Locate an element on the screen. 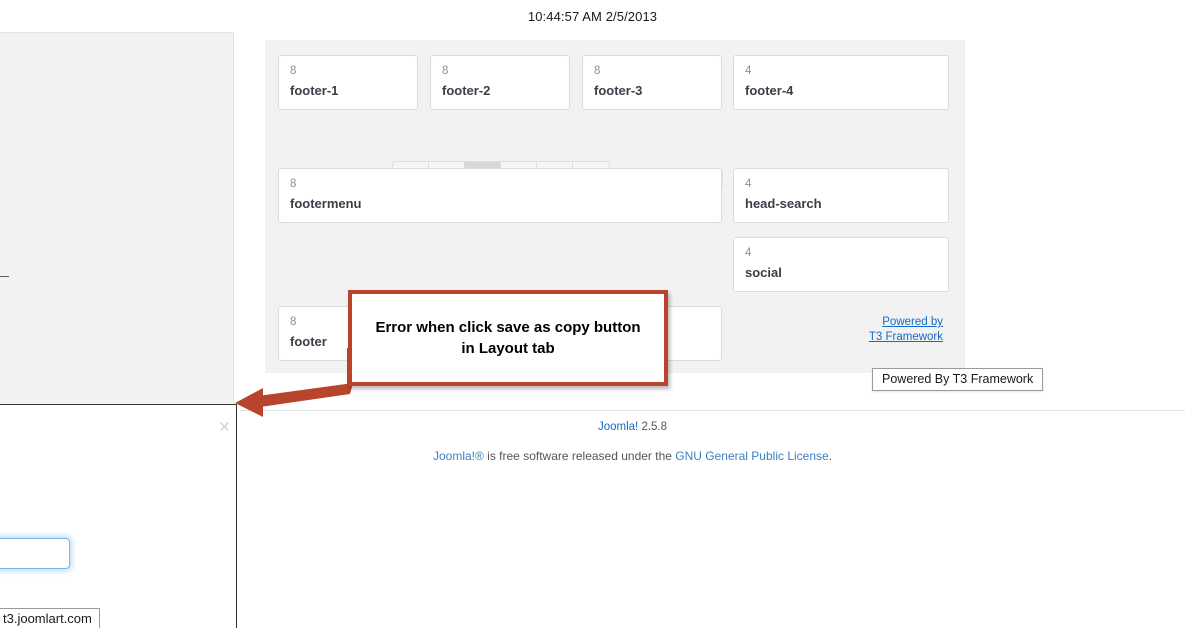  block-name-label: head-search is located at coordinates (783, 203).